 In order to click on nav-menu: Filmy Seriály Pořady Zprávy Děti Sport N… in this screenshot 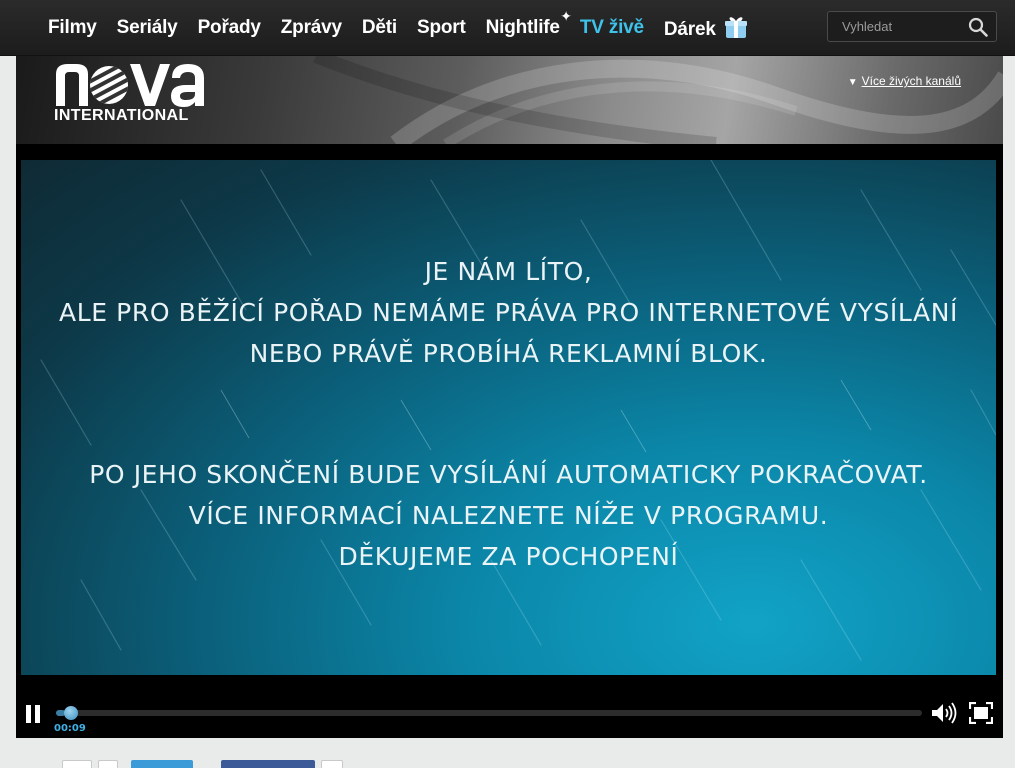, I will do `click(407, 28)`.